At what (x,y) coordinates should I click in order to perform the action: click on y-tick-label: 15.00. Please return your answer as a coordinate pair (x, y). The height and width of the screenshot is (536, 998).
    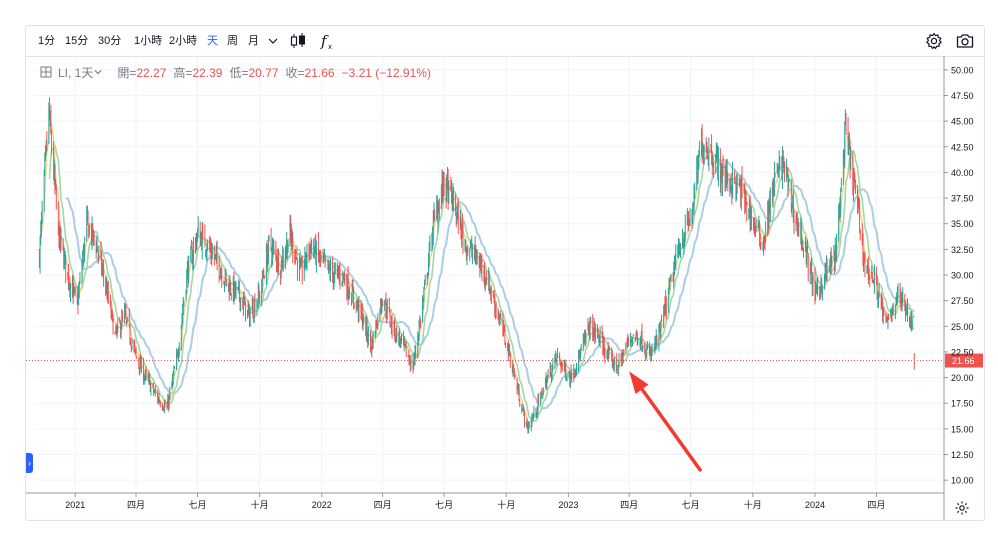
    Looking at the image, I should click on (962, 429).